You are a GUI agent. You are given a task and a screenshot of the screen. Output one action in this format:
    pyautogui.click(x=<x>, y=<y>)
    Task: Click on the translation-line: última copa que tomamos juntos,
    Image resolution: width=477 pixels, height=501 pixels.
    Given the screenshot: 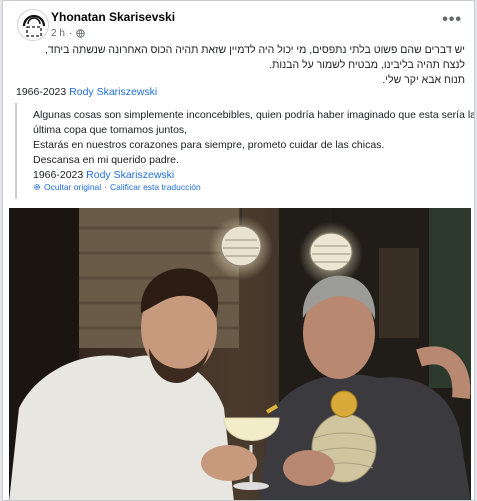 What is the action you would take?
    pyautogui.click(x=110, y=130)
    